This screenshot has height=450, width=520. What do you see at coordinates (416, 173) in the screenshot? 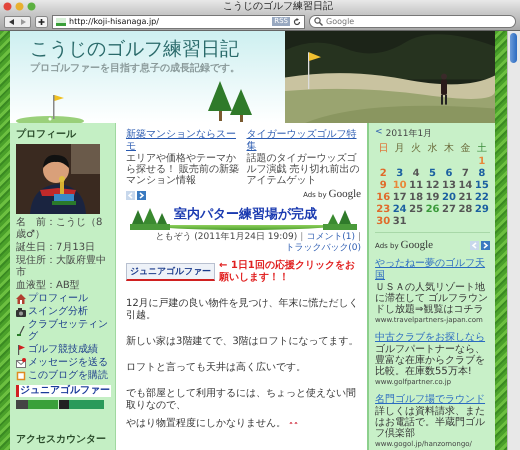
I see `calendar-day: 4` at bounding box center [416, 173].